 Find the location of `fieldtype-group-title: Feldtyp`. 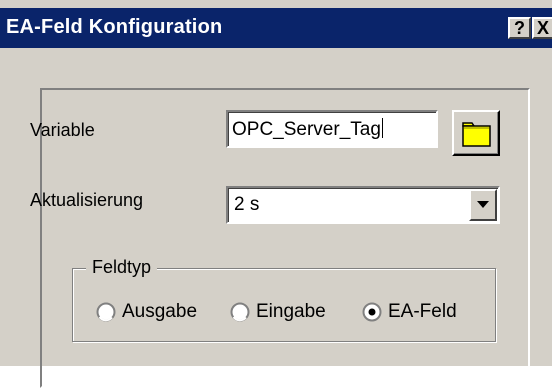

fieldtype-group-title: Feldtyp is located at coordinates (122, 267).